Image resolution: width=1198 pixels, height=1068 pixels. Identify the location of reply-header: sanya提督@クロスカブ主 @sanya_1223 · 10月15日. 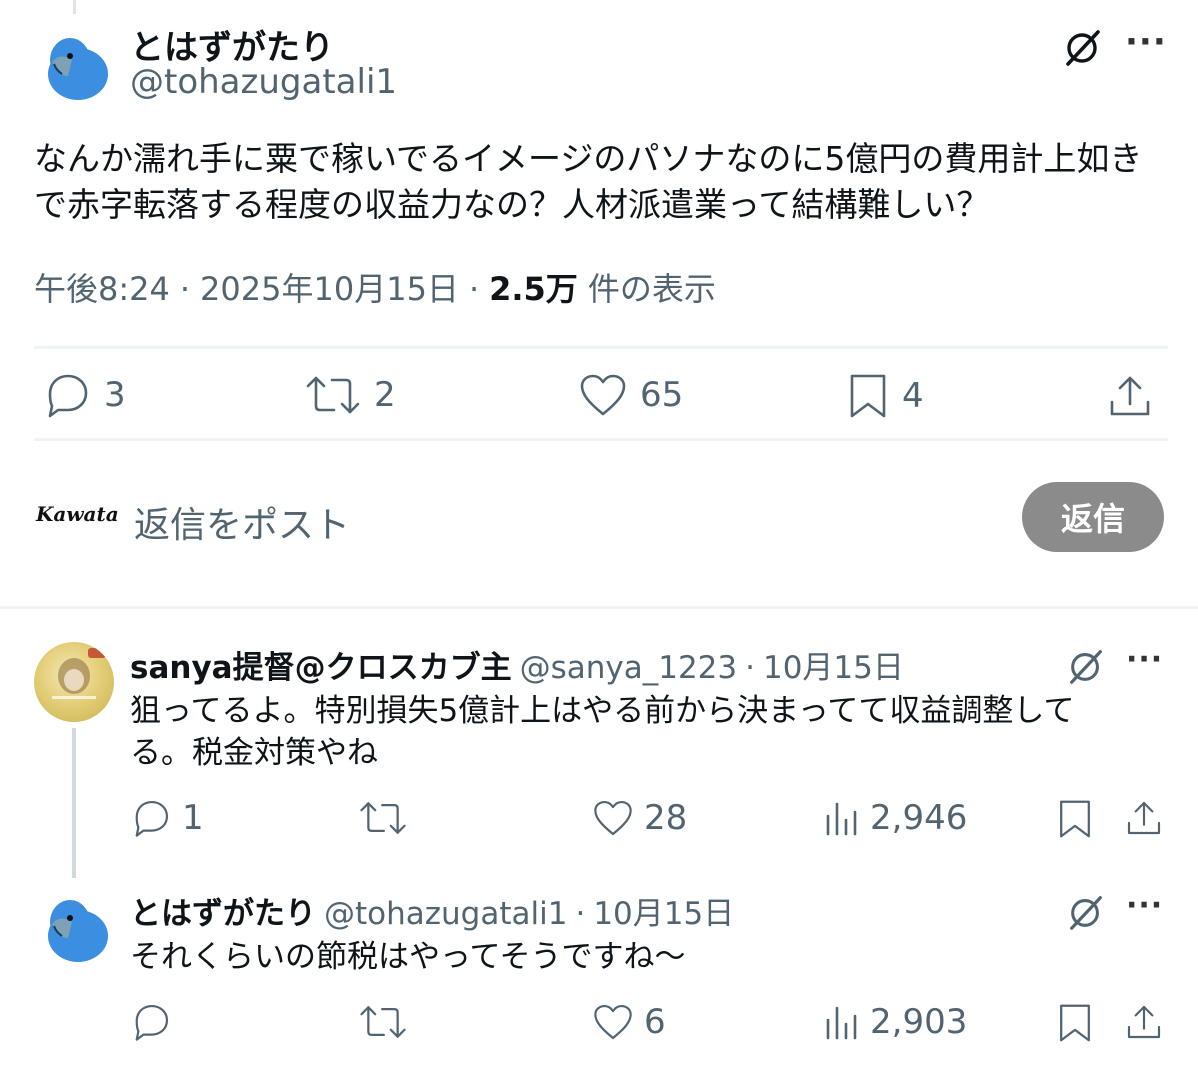
(517, 664).